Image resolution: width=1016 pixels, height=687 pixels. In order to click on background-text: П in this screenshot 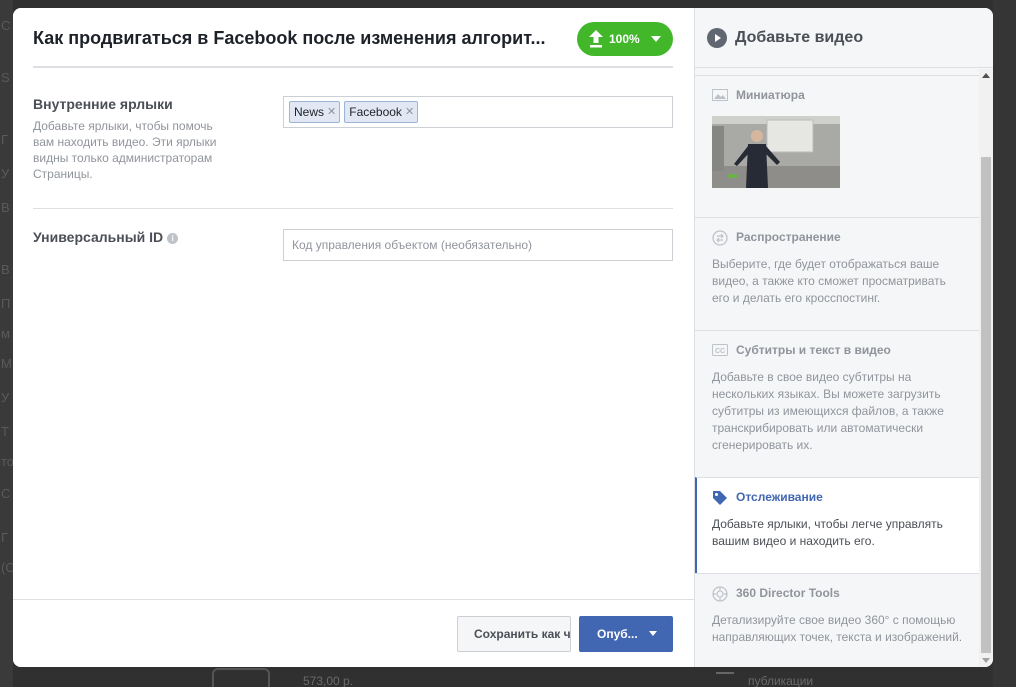, I will do `click(6, 303)`.